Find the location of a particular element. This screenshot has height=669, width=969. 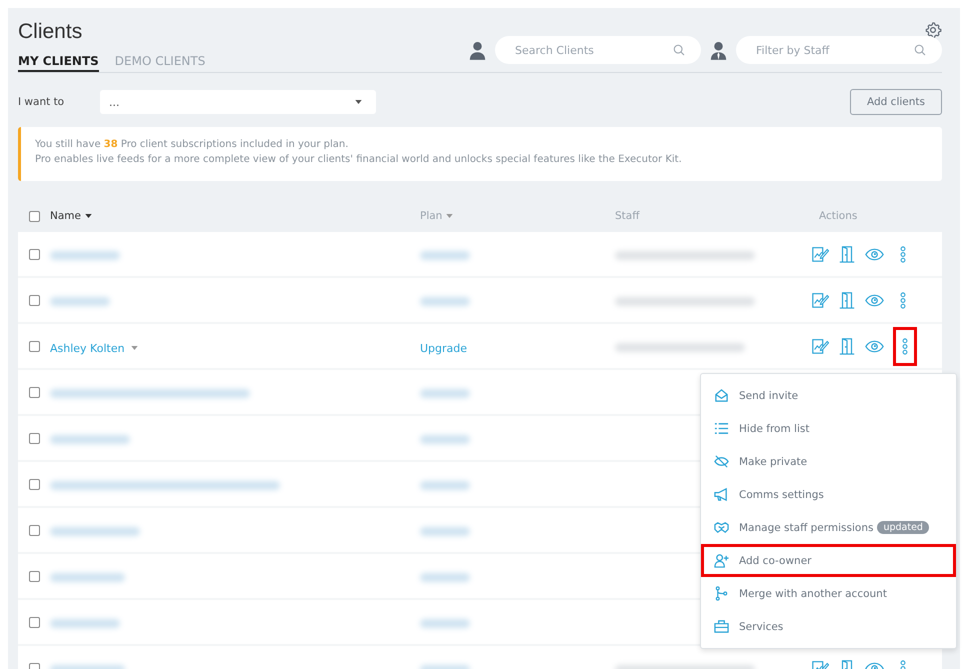

eye-off-icon is located at coordinates (721, 461).